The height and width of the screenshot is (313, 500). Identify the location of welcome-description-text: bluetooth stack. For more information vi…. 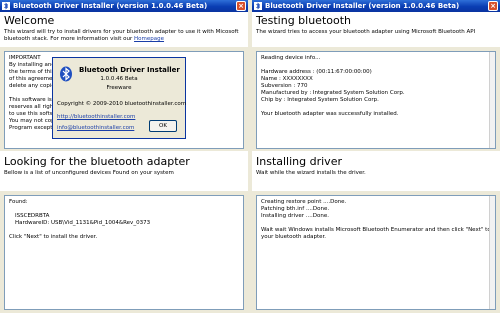
(68, 39).